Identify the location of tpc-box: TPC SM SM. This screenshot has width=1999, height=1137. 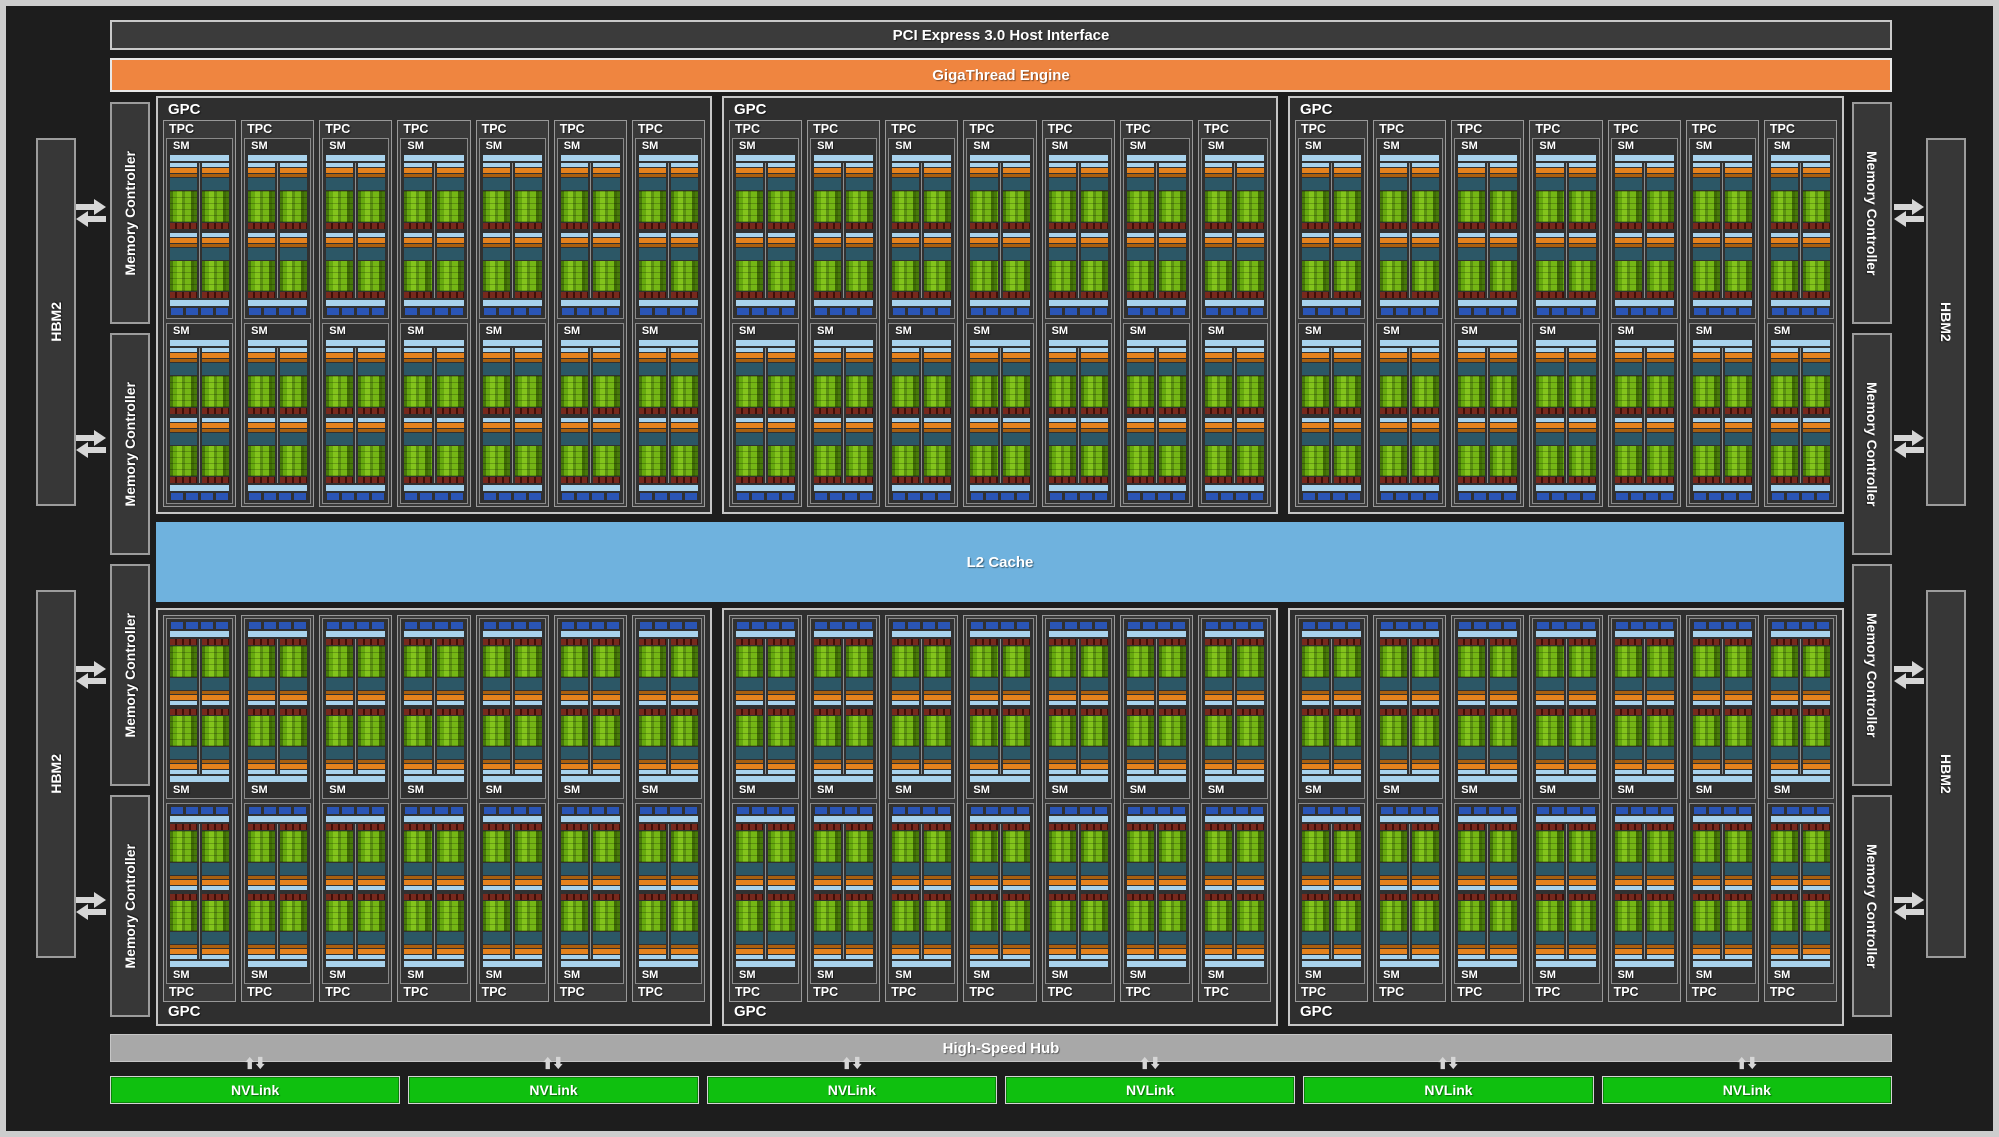
(766, 808).